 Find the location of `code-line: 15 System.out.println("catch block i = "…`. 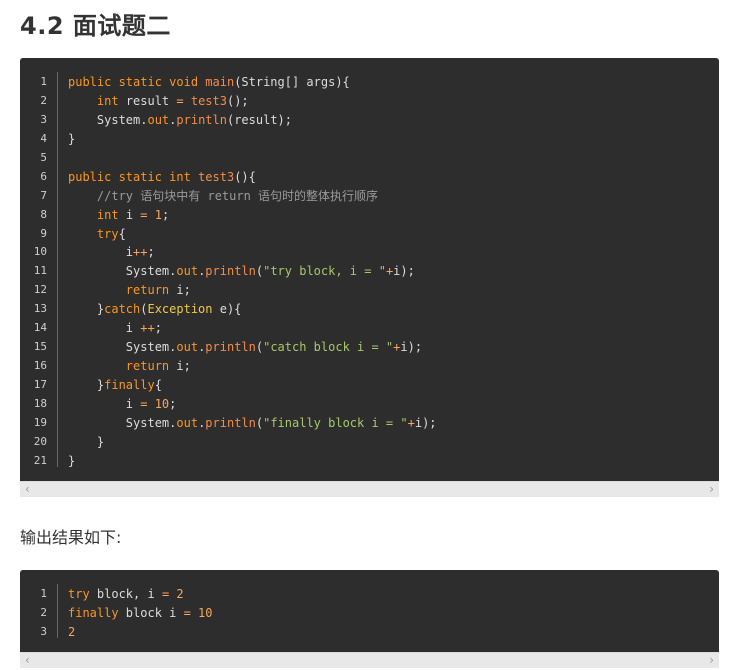

code-line: 15 System.out.println("catch block i = "… is located at coordinates (369, 347).